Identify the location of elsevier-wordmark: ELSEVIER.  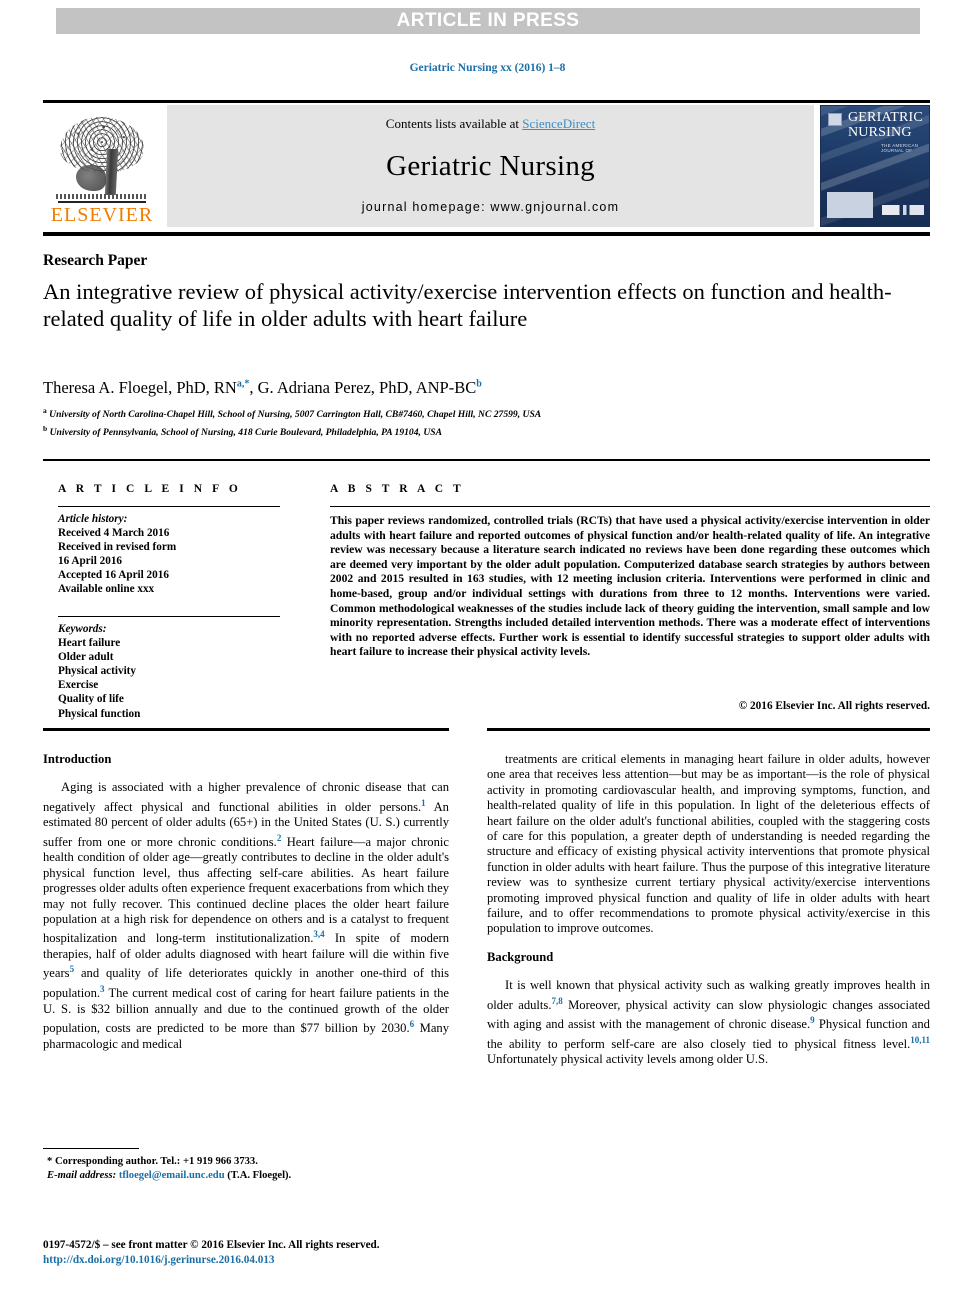
(102, 215).